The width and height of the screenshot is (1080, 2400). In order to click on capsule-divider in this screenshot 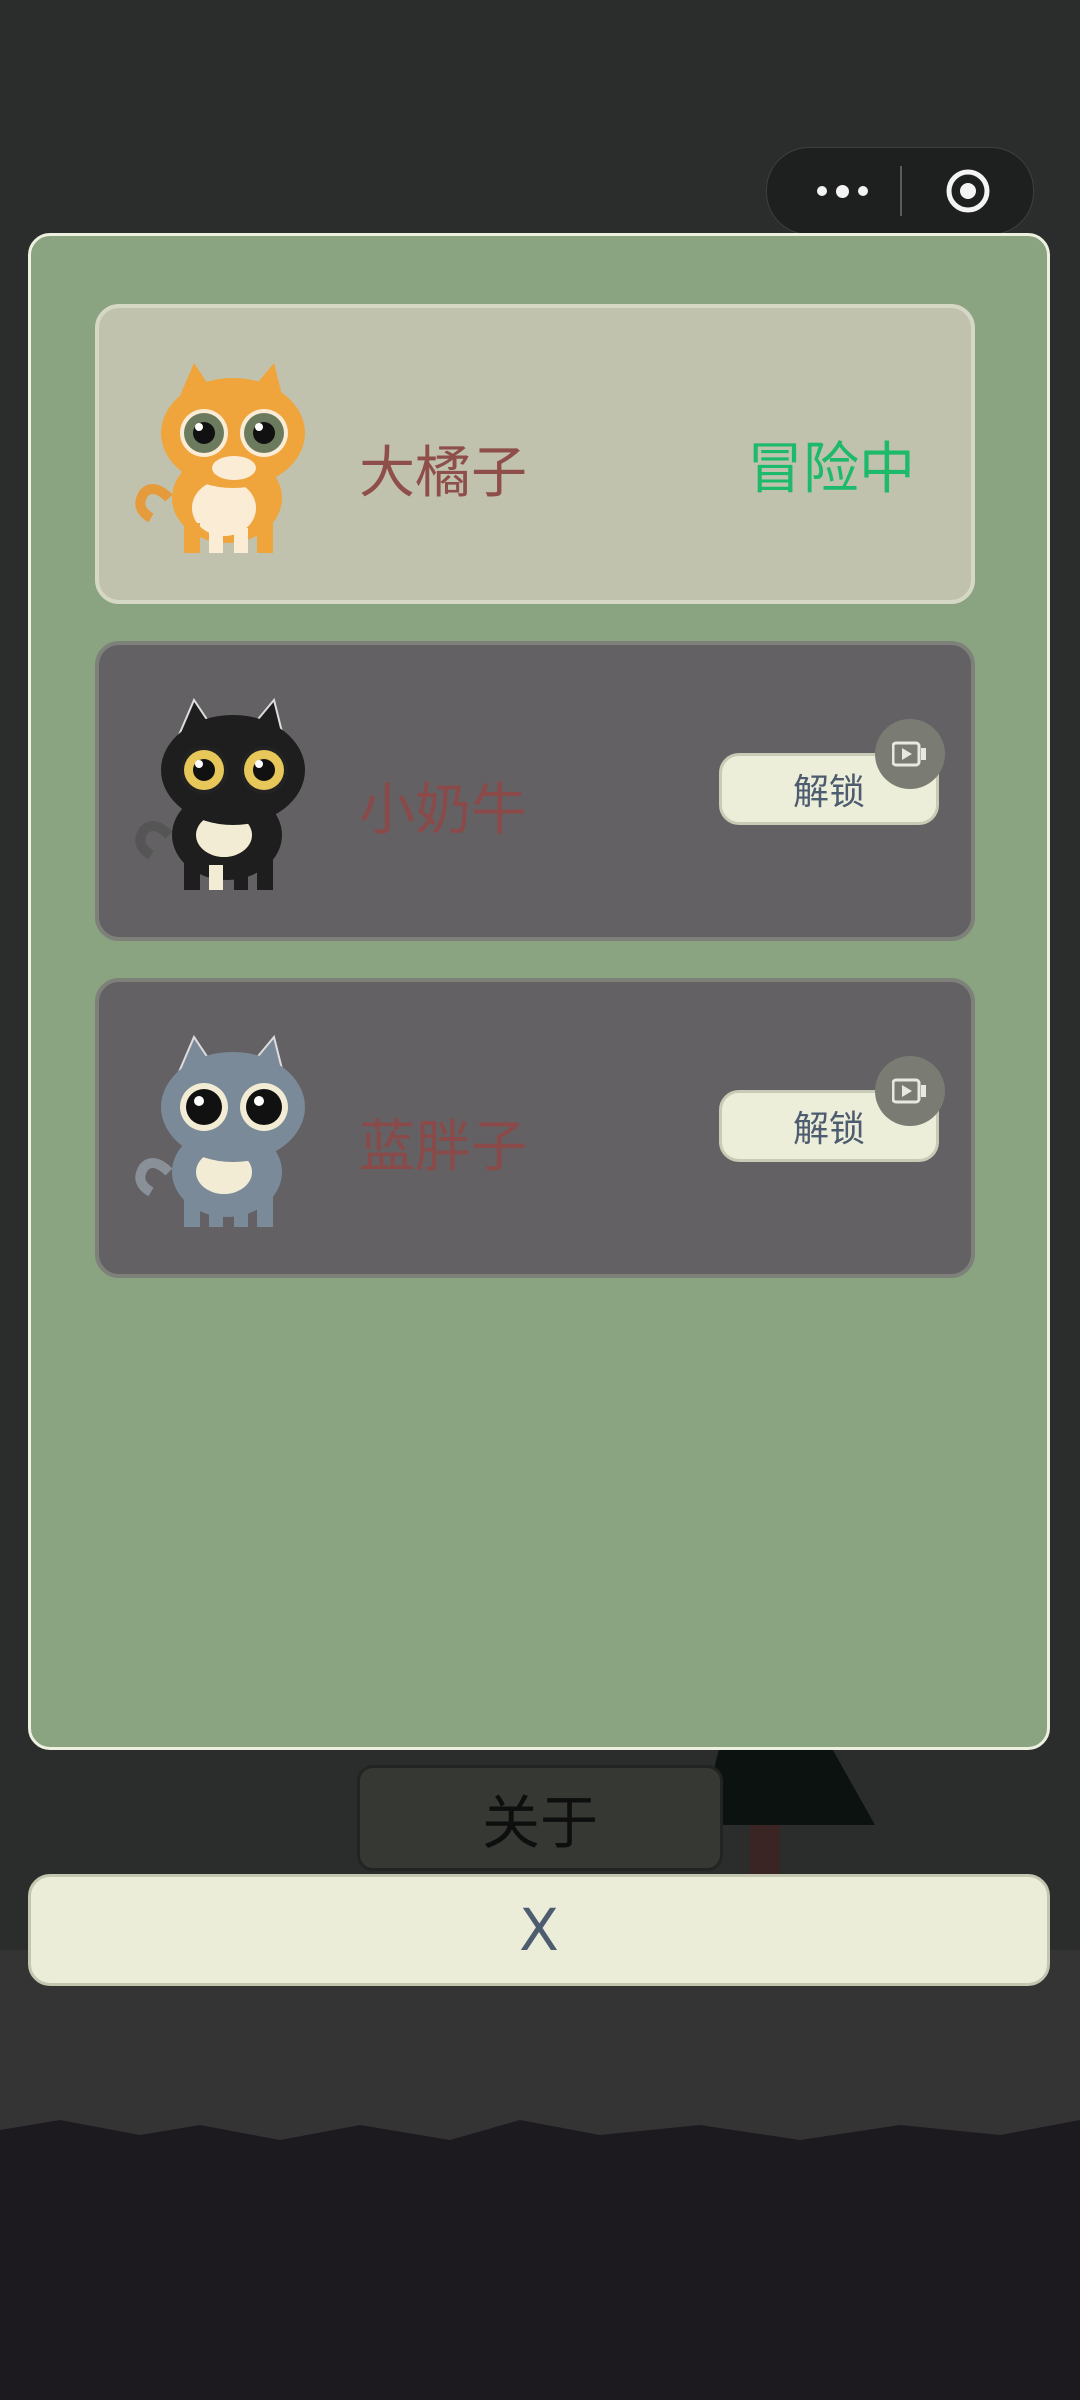, I will do `click(901, 191)`.